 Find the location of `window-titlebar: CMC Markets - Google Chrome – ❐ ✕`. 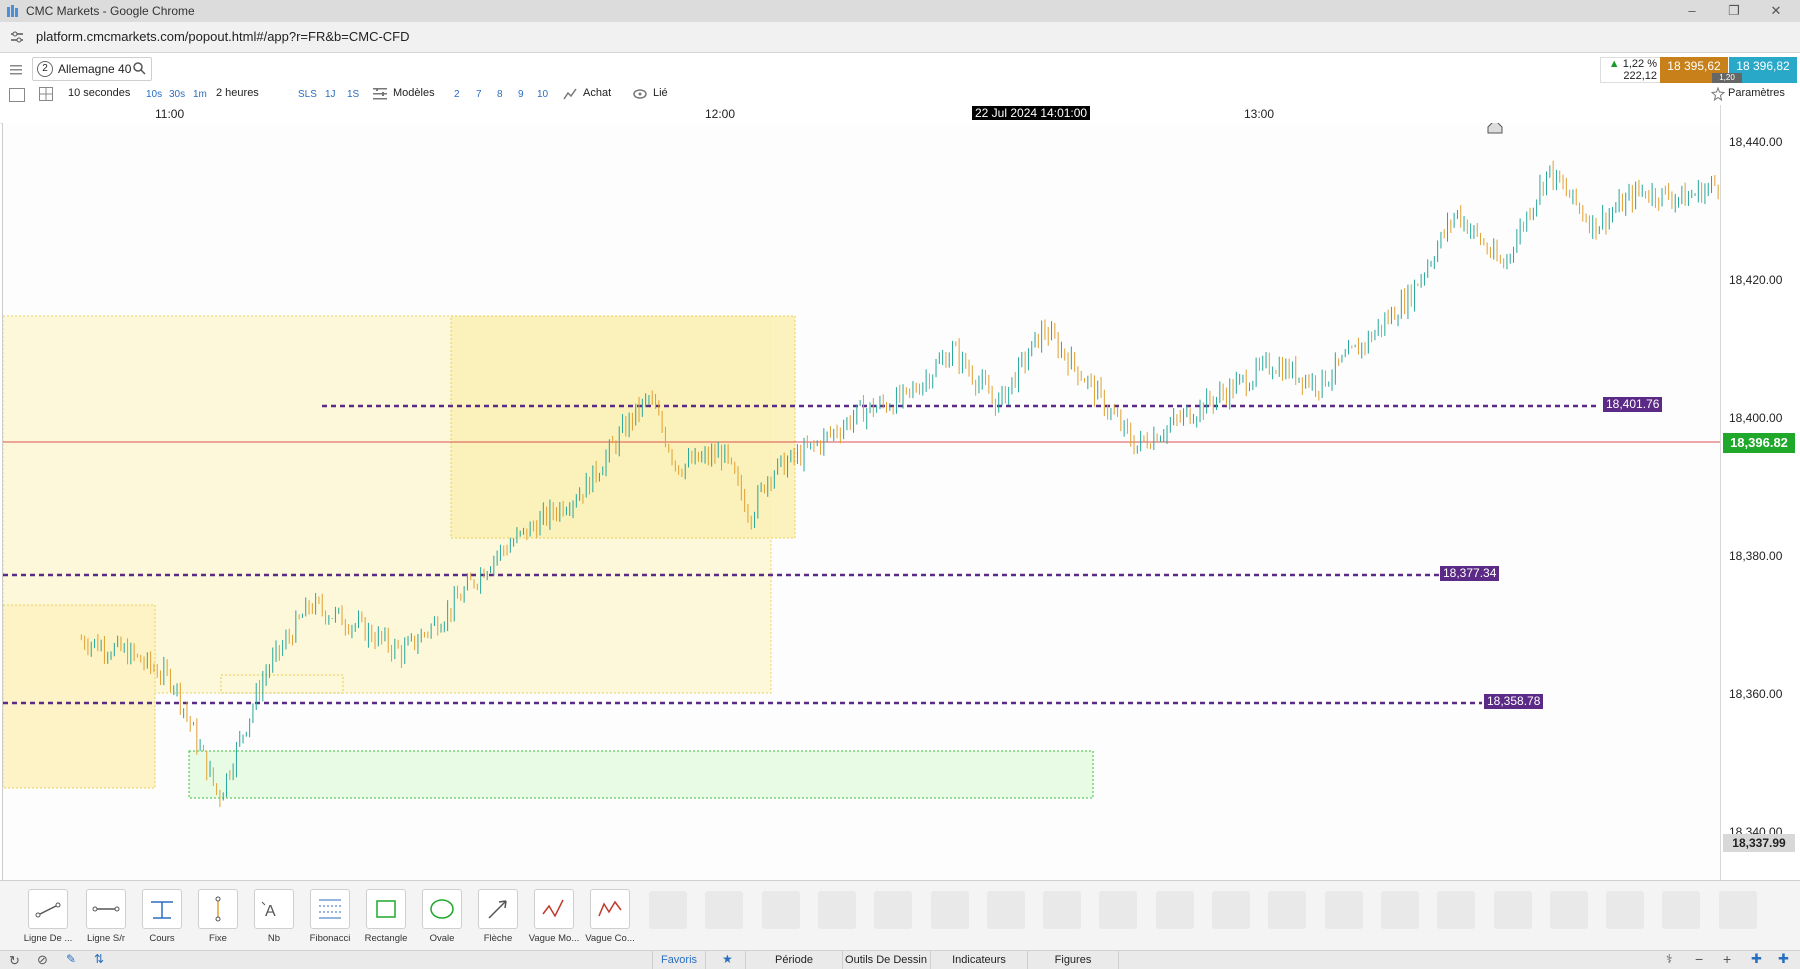

window-titlebar: CMC Markets - Google Chrome – ❐ ✕ is located at coordinates (900, 11).